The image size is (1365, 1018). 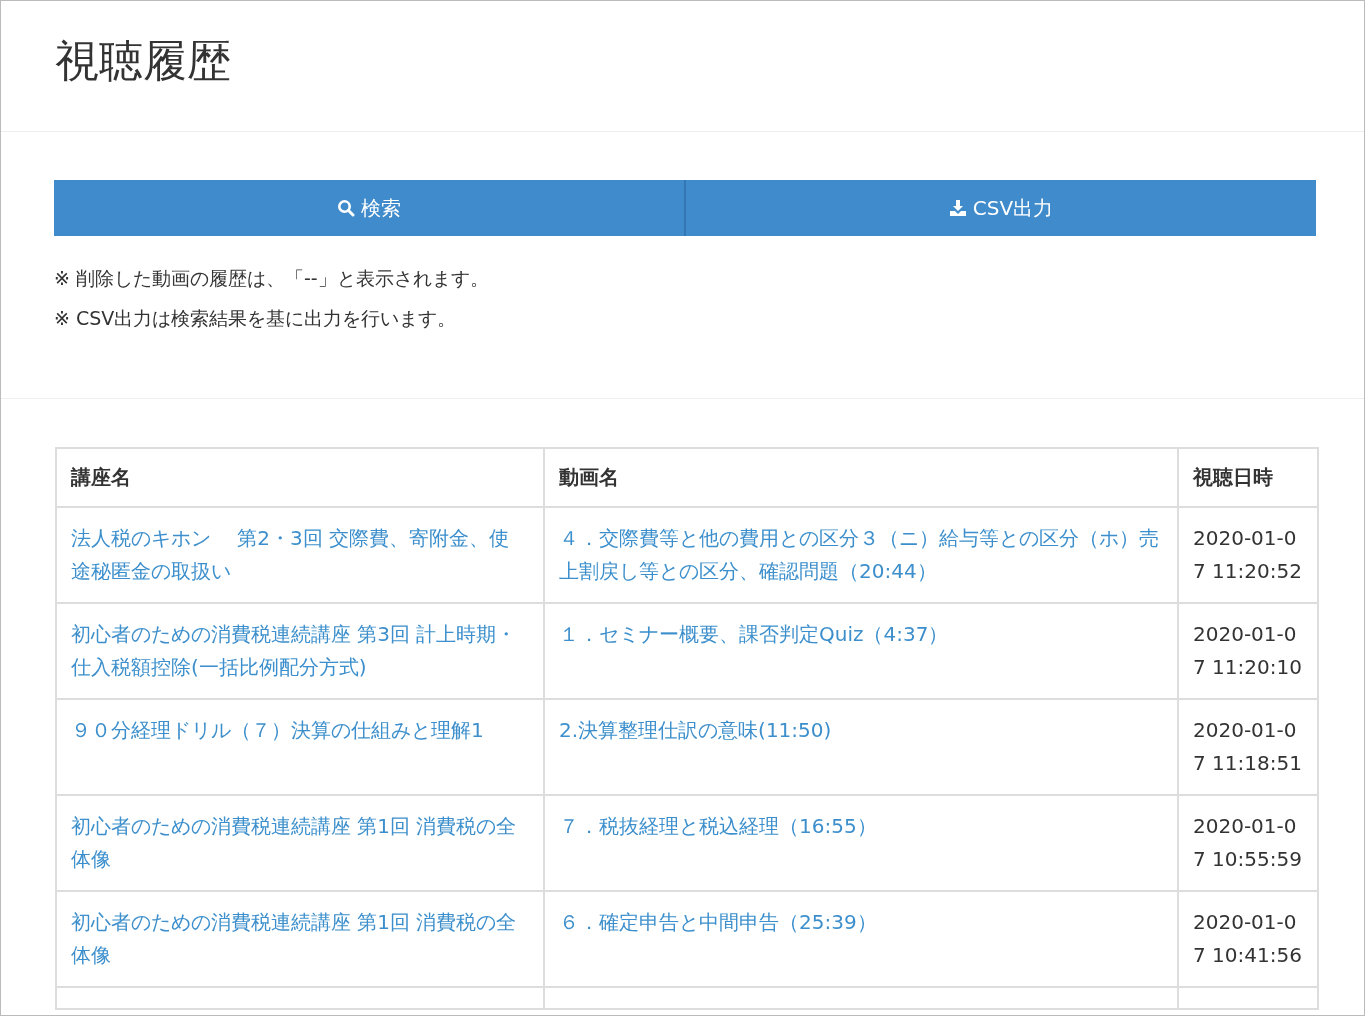 What do you see at coordinates (1248, 477) in the screenshot?
I see `column-header: 視聴日時` at bounding box center [1248, 477].